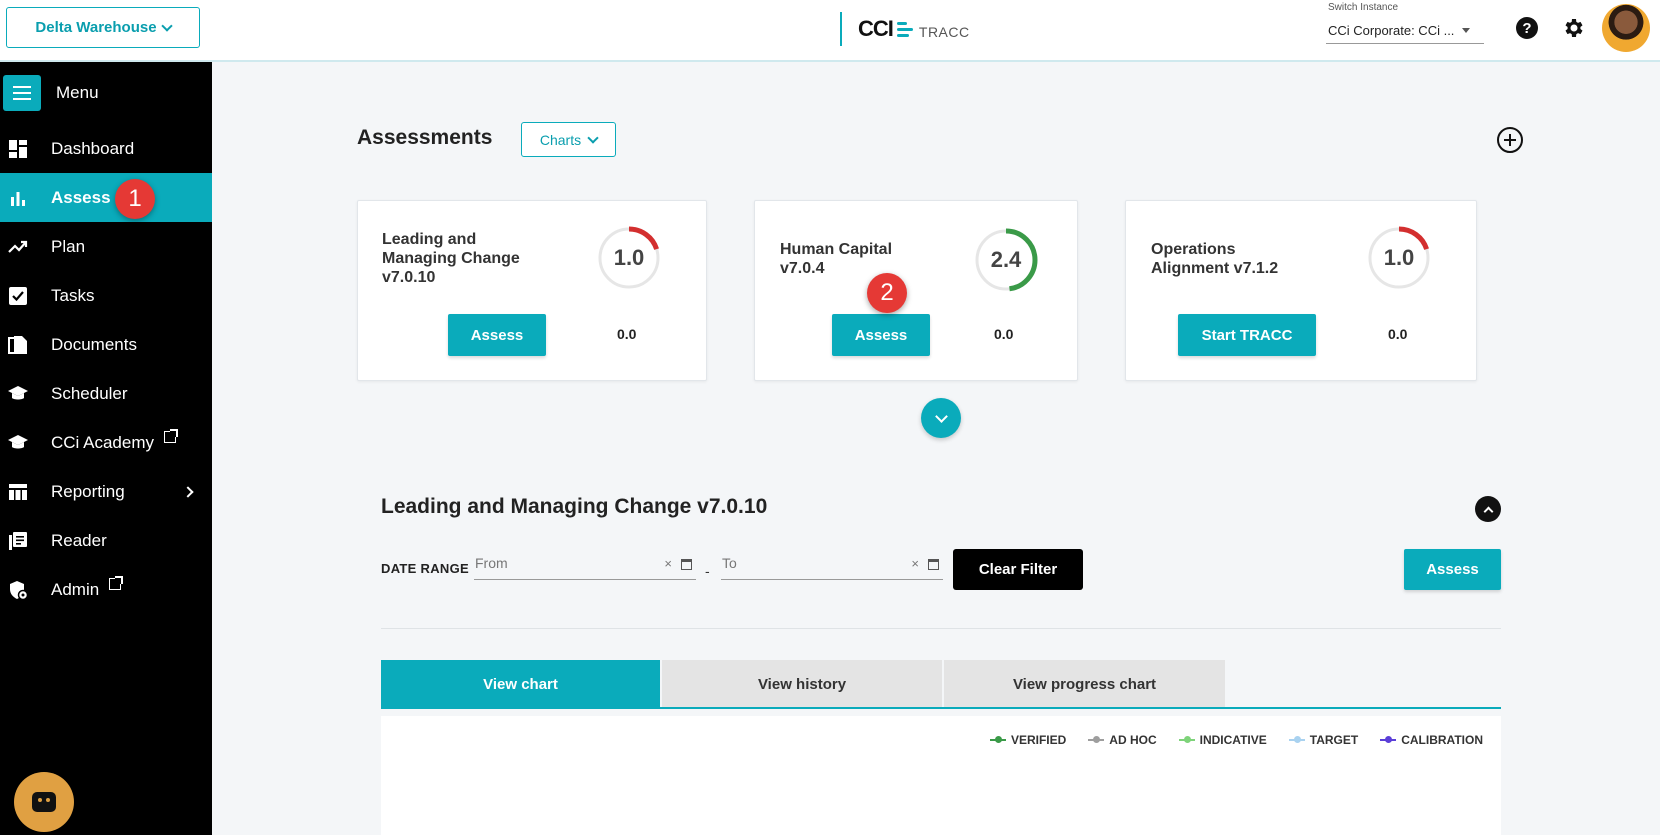  What do you see at coordinates (520, 684) in the screenshot?
I see `tab-view-chart: View chart` at bounding box center [520, 684].